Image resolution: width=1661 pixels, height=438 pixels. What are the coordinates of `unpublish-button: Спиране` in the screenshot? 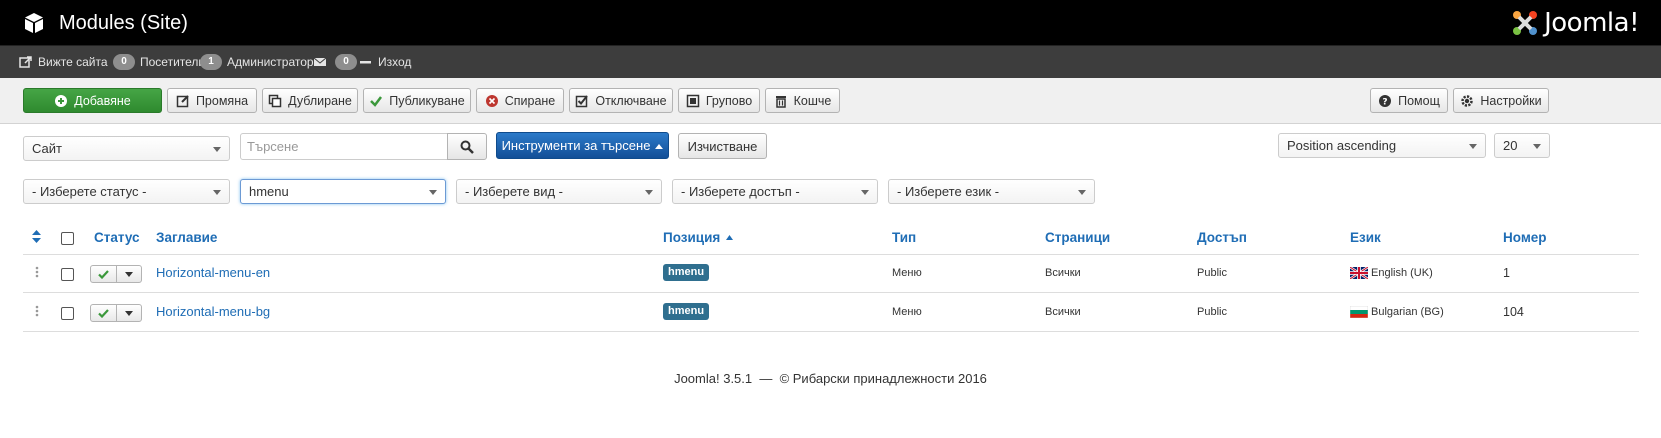 It's located at (520, 100).